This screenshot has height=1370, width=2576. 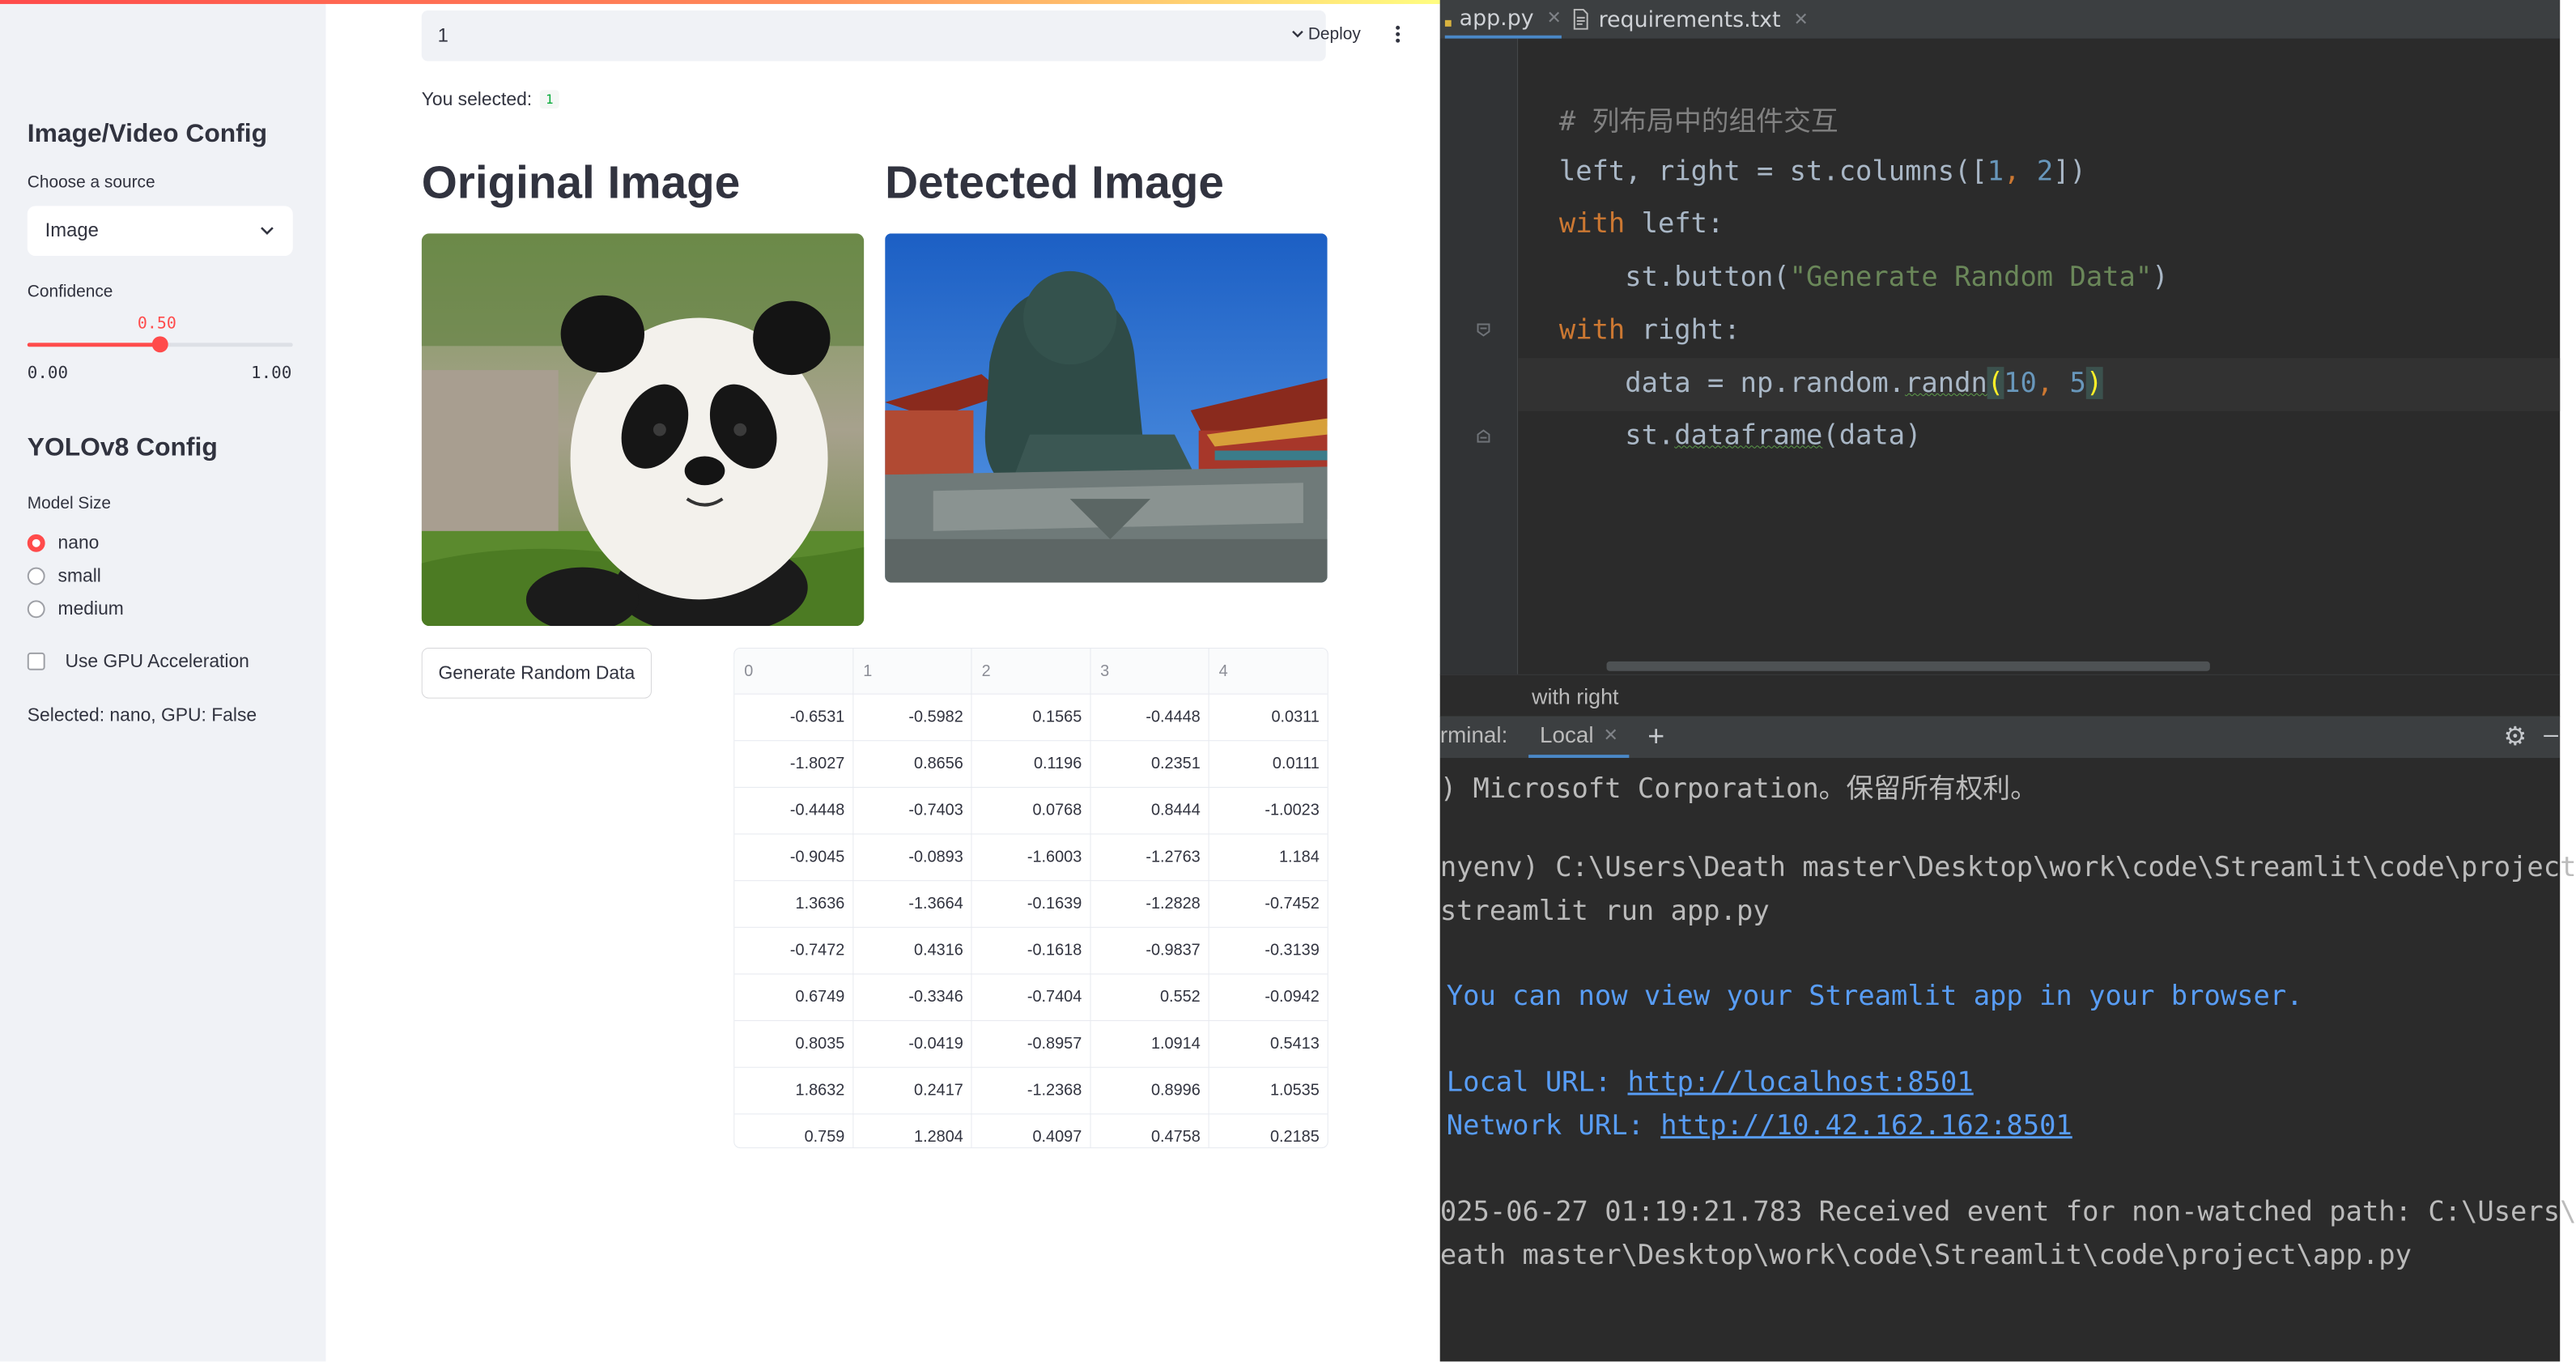 What do you see at coordinates (1575, 697) in the screenshot?
I see `breadcrumb-item: with right` at bounding box center [1575, 697].